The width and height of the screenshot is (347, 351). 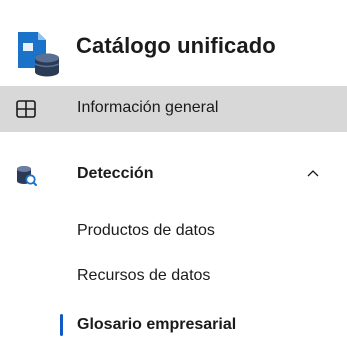 What do you see at coordinates (27, 176) in the screenshot?
I see `discovery-database-search-icon` at bounding box center [27, 176].